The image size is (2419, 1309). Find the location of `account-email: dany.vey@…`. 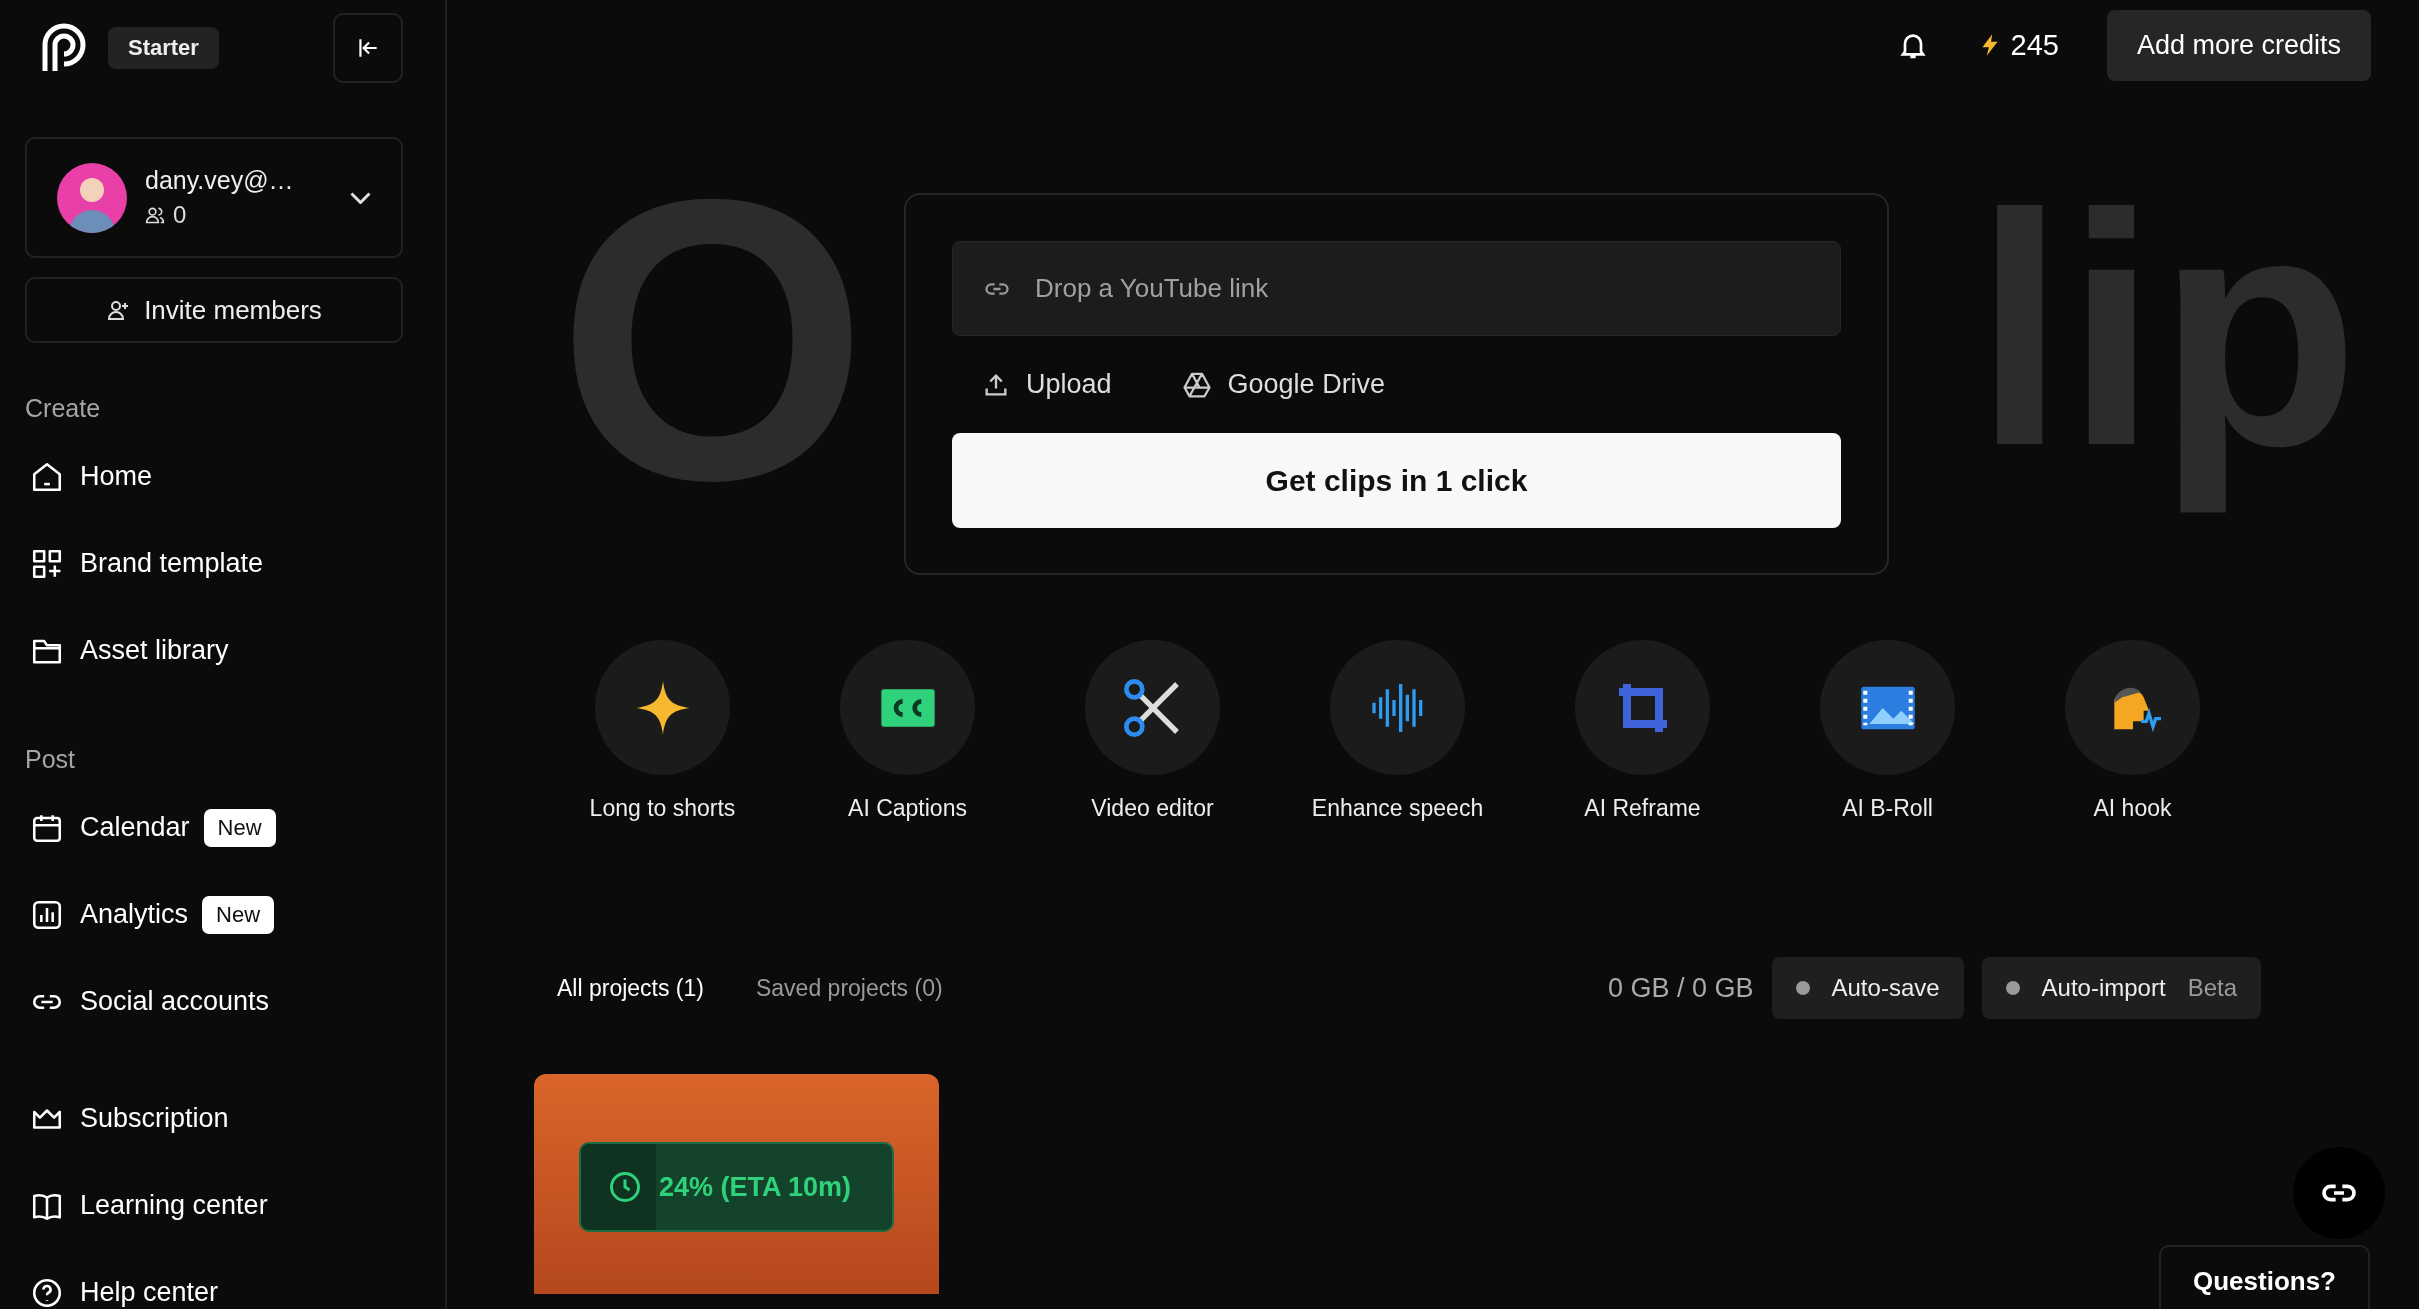

account-email: dany.vey@… is located at coordinates (220, 180).